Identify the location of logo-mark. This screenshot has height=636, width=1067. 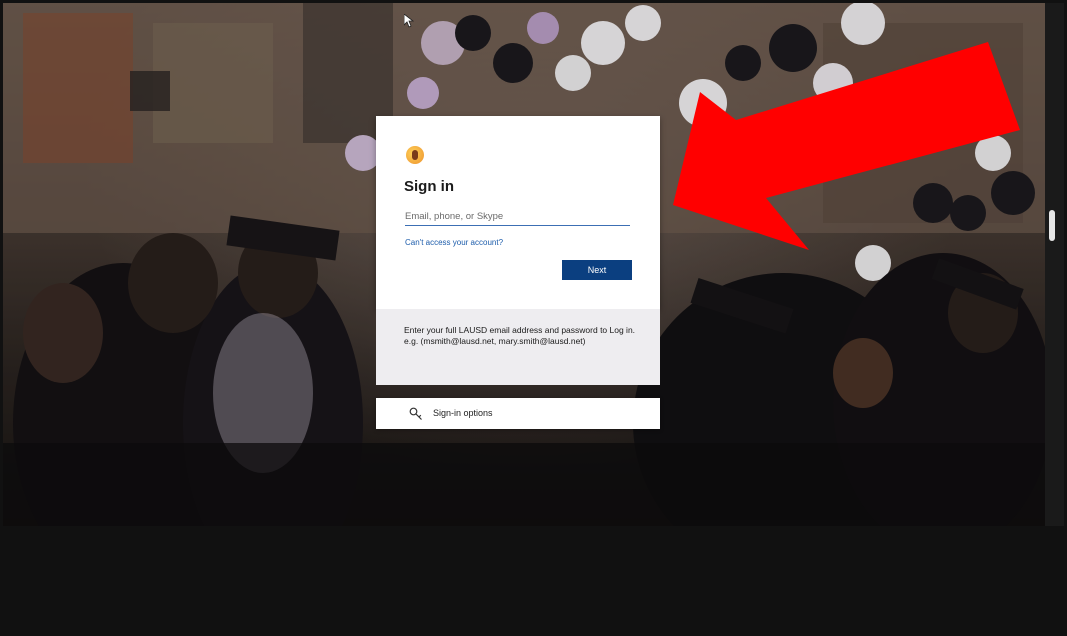
(415, 155).